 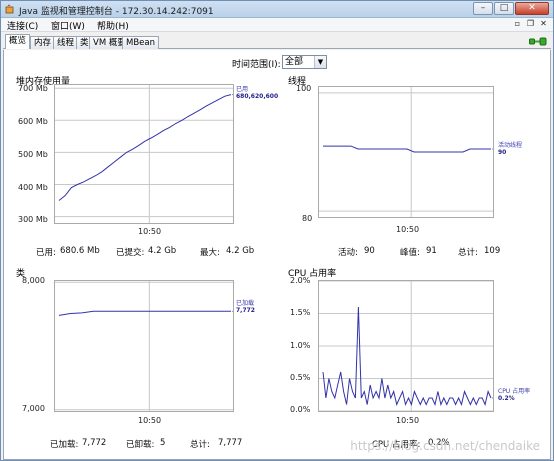 I want to click on heap-legend-value: 680,620,600, so click(x=257, y=96).